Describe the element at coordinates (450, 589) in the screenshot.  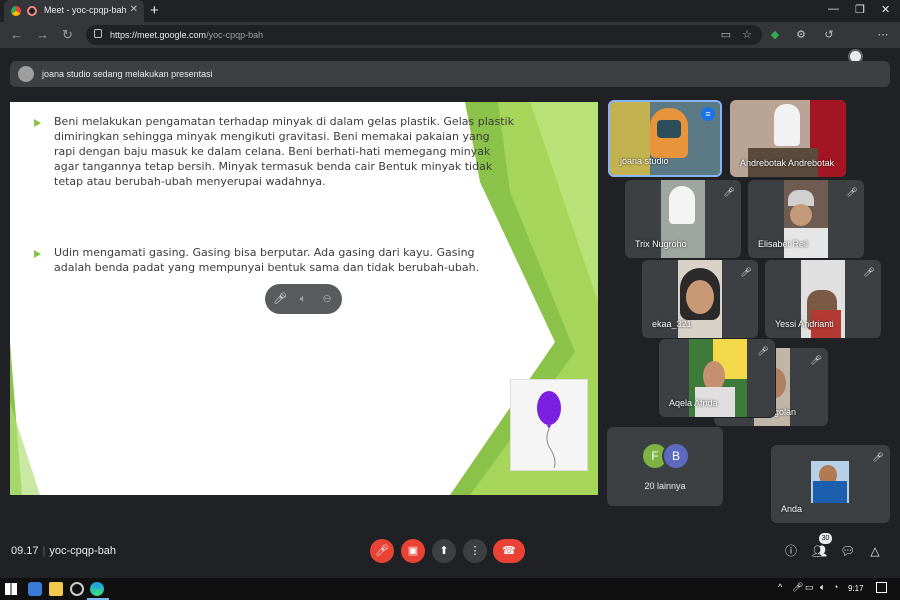
I see `windows-taskbar: ^ 🎤︎ ▭ 🔈︎ ◔ 9:17` at that location.